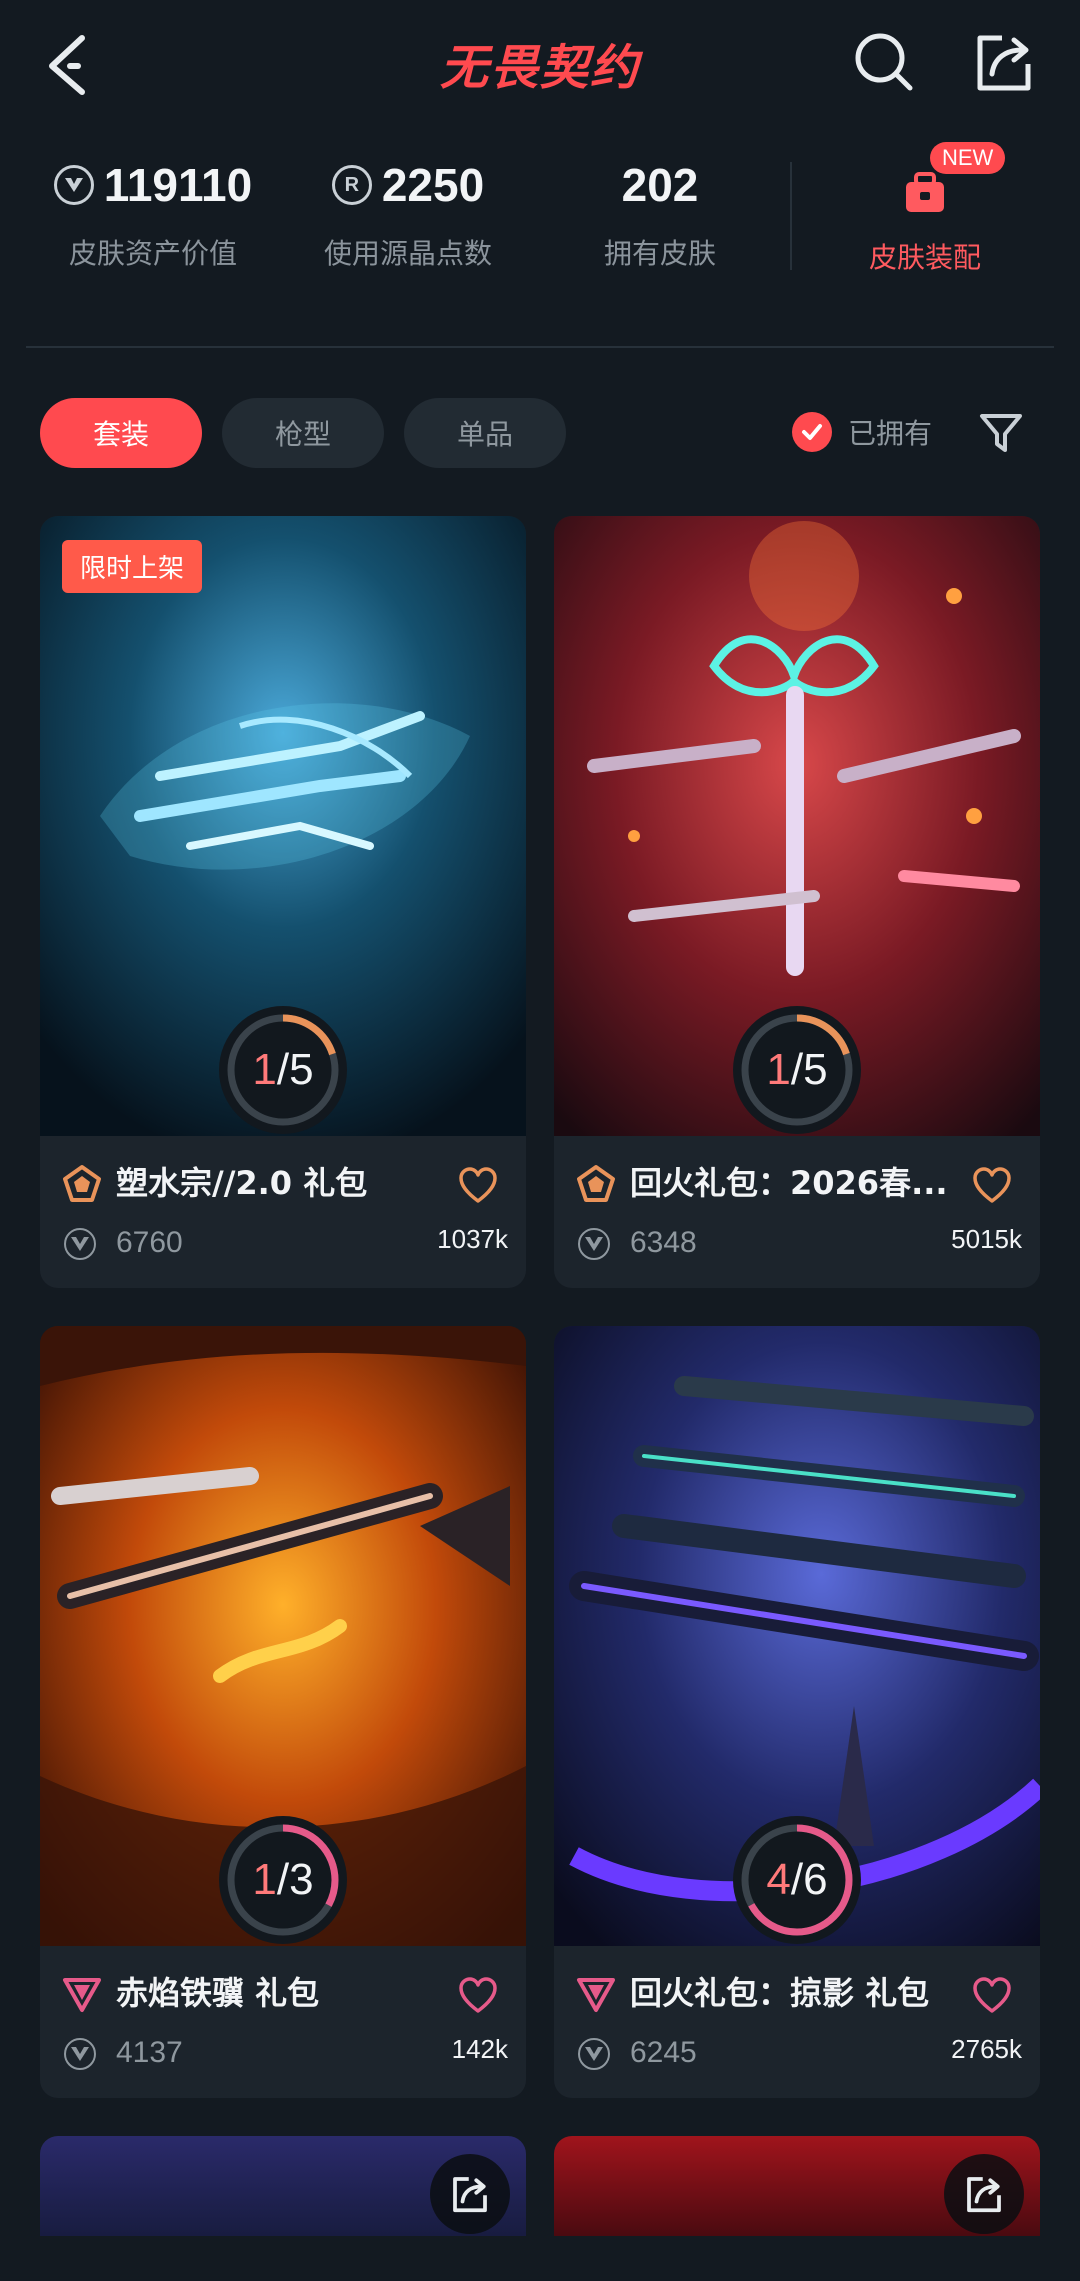 Image resolution: width=1080 pixels, height=2281 pixels. Describe the element at coordinates (797, 1880) in the screenshot. I see `collection-progress-ring: 4/6` at that location.